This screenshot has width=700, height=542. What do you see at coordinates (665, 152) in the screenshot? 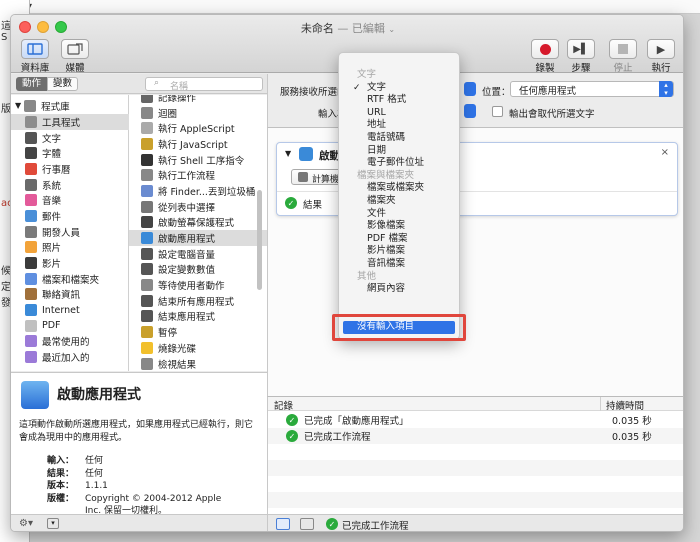
I see `close-icon: ×` at bounding box center [665, 152].